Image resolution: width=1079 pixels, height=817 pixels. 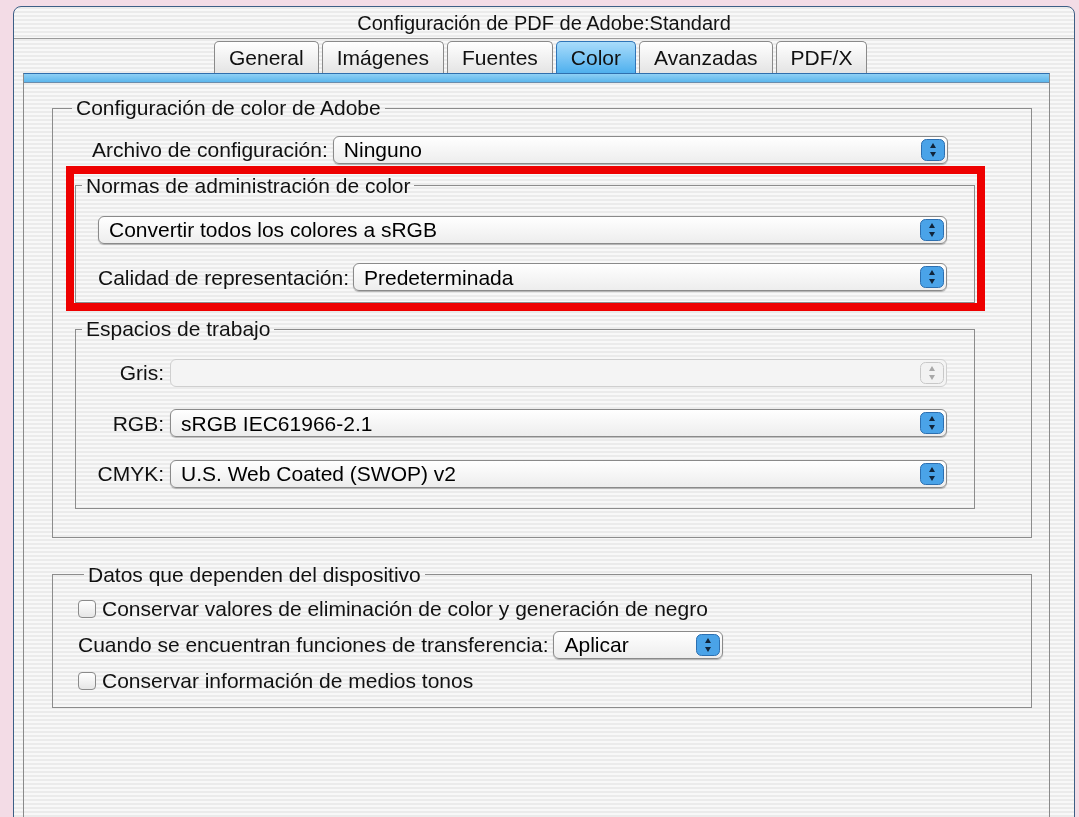 I want to click on group-title: Datos que dependen del dispositivo, so click(x=254, y=574).